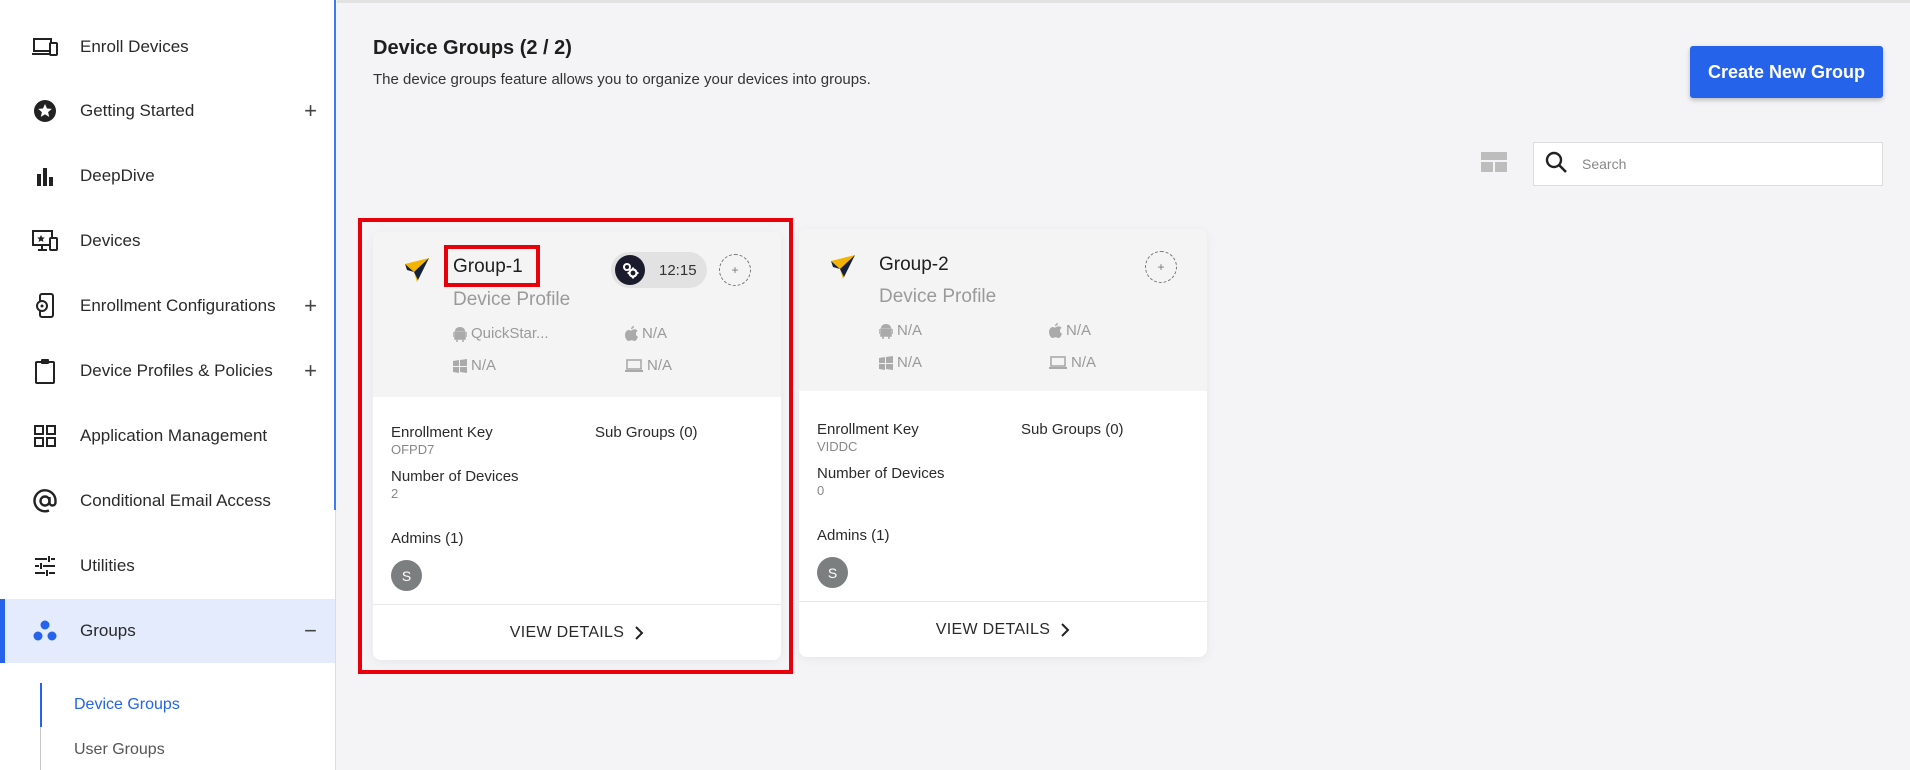 The height and width of the screenshot is (770, 1910). I want to click on sidebar-item-devices: Devices, so click(167, 241).